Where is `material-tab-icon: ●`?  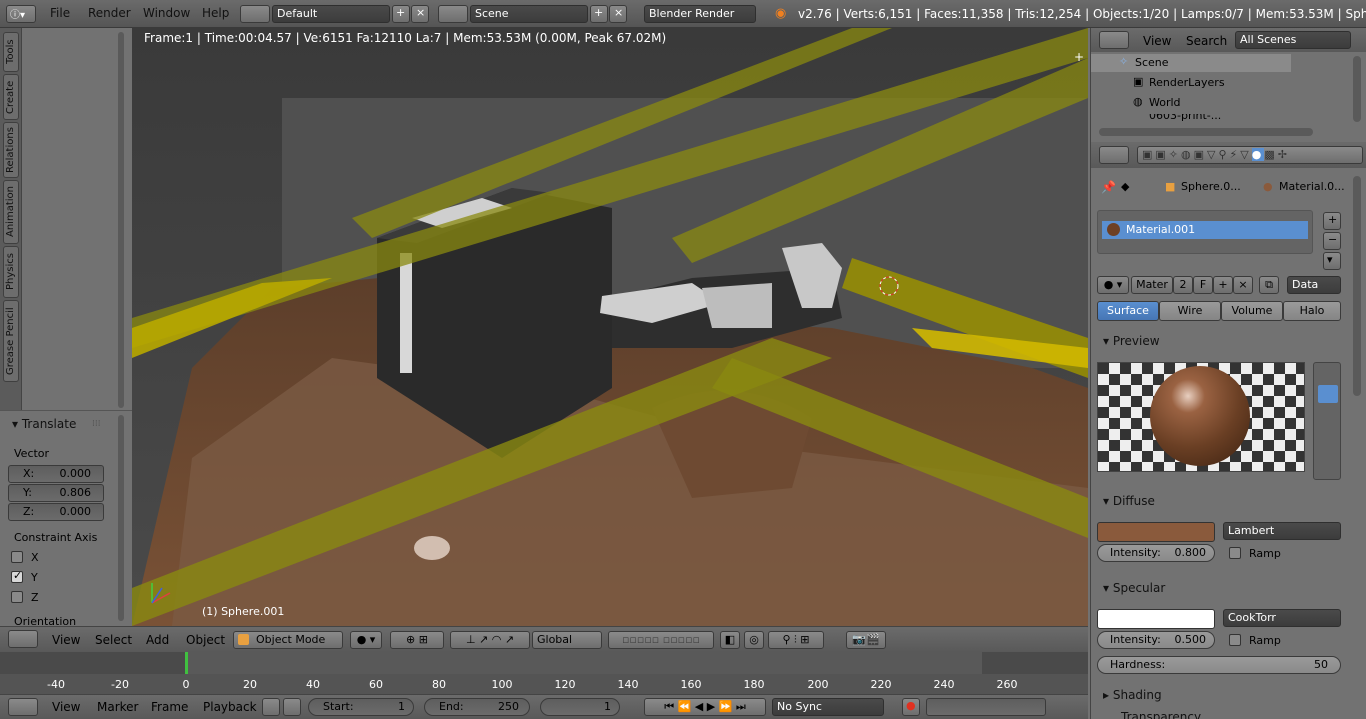 material-tab-icon: ● is located at coordinates (1258, 154).